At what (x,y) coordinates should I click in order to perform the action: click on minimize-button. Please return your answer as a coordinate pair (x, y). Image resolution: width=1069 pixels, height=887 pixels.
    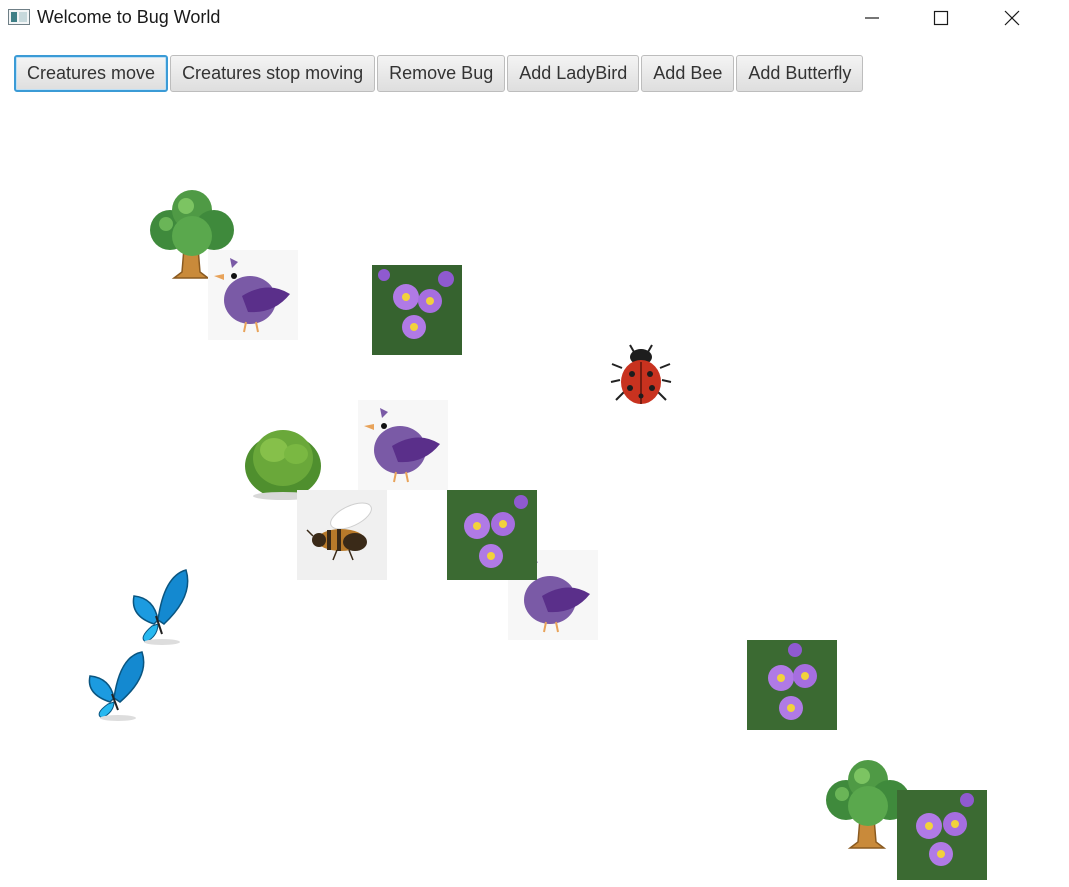
    Looking at the image, I should click on (872, 18).